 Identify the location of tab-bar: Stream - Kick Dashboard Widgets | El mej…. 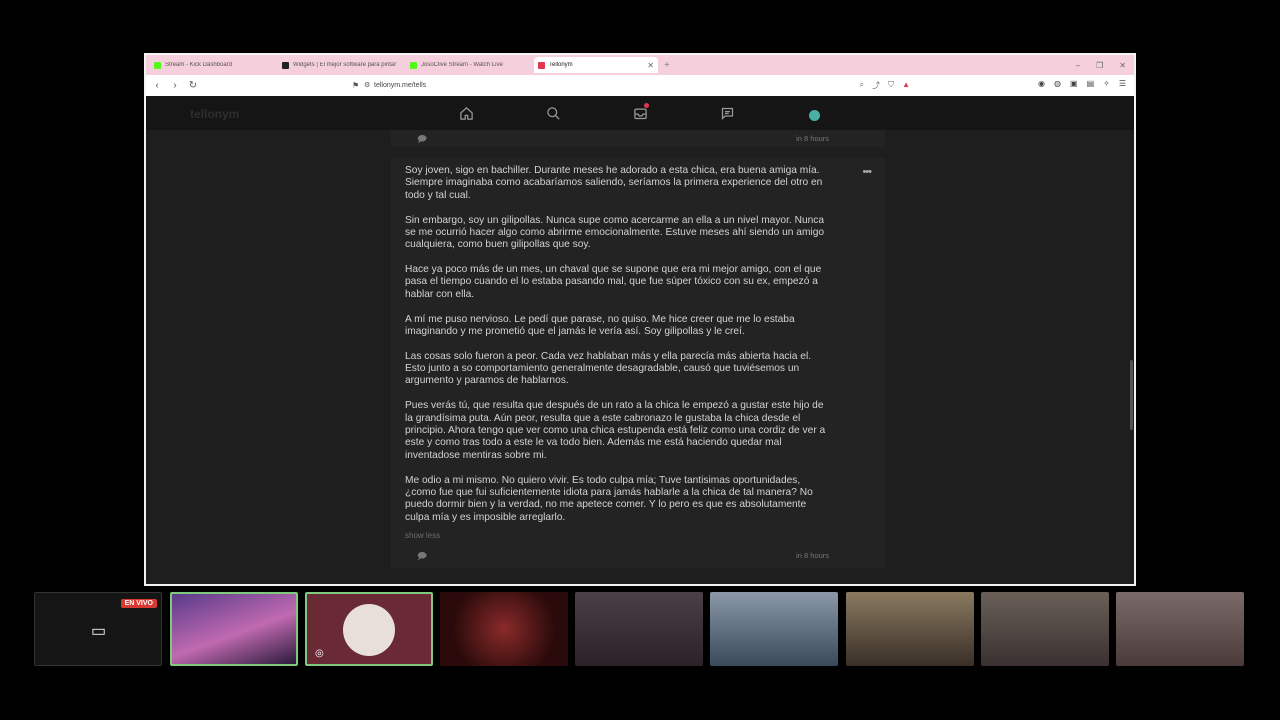
(640, 65).